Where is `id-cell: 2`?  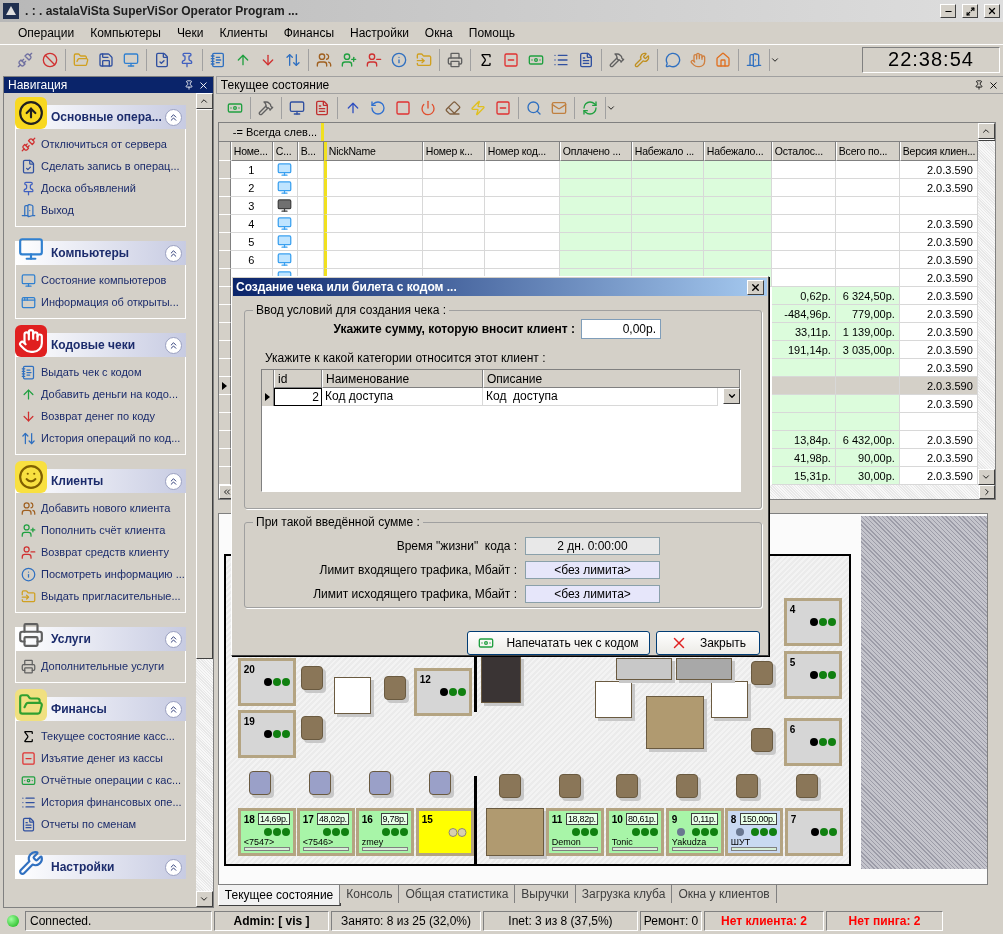 id-cell: 2 is located at coordinates (298, 397).